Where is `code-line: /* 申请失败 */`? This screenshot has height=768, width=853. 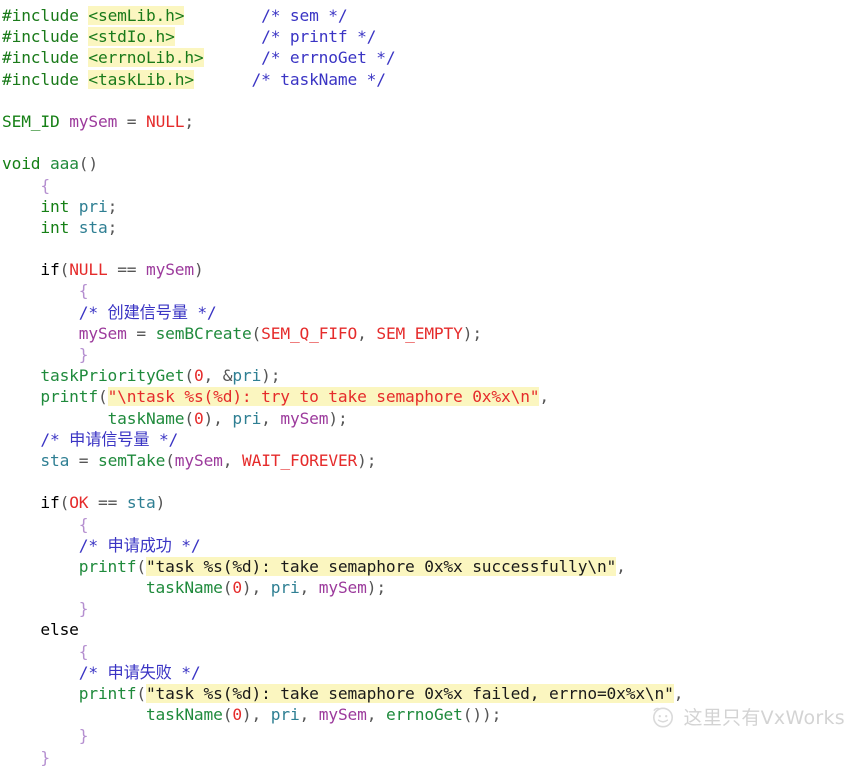
code-line: /* 申请失败 */ is located at coordinates (426, 672).